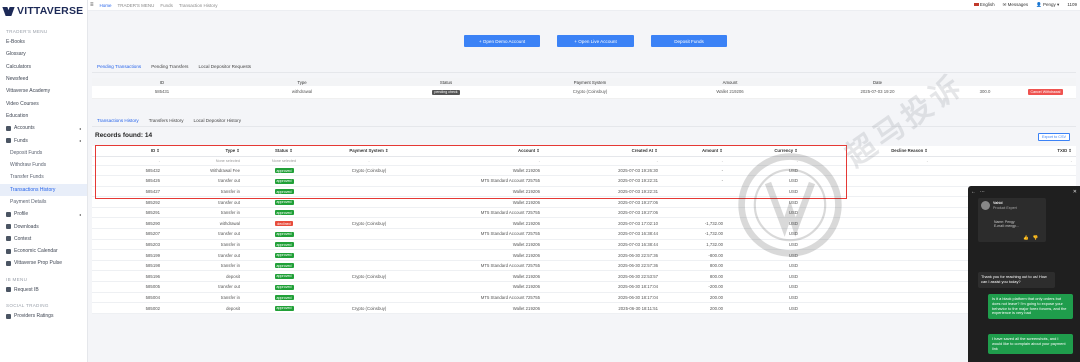 This screenshot has height=362, width=1080. I want to click on sidebar-item-label: Downloads, so click(26, 226).